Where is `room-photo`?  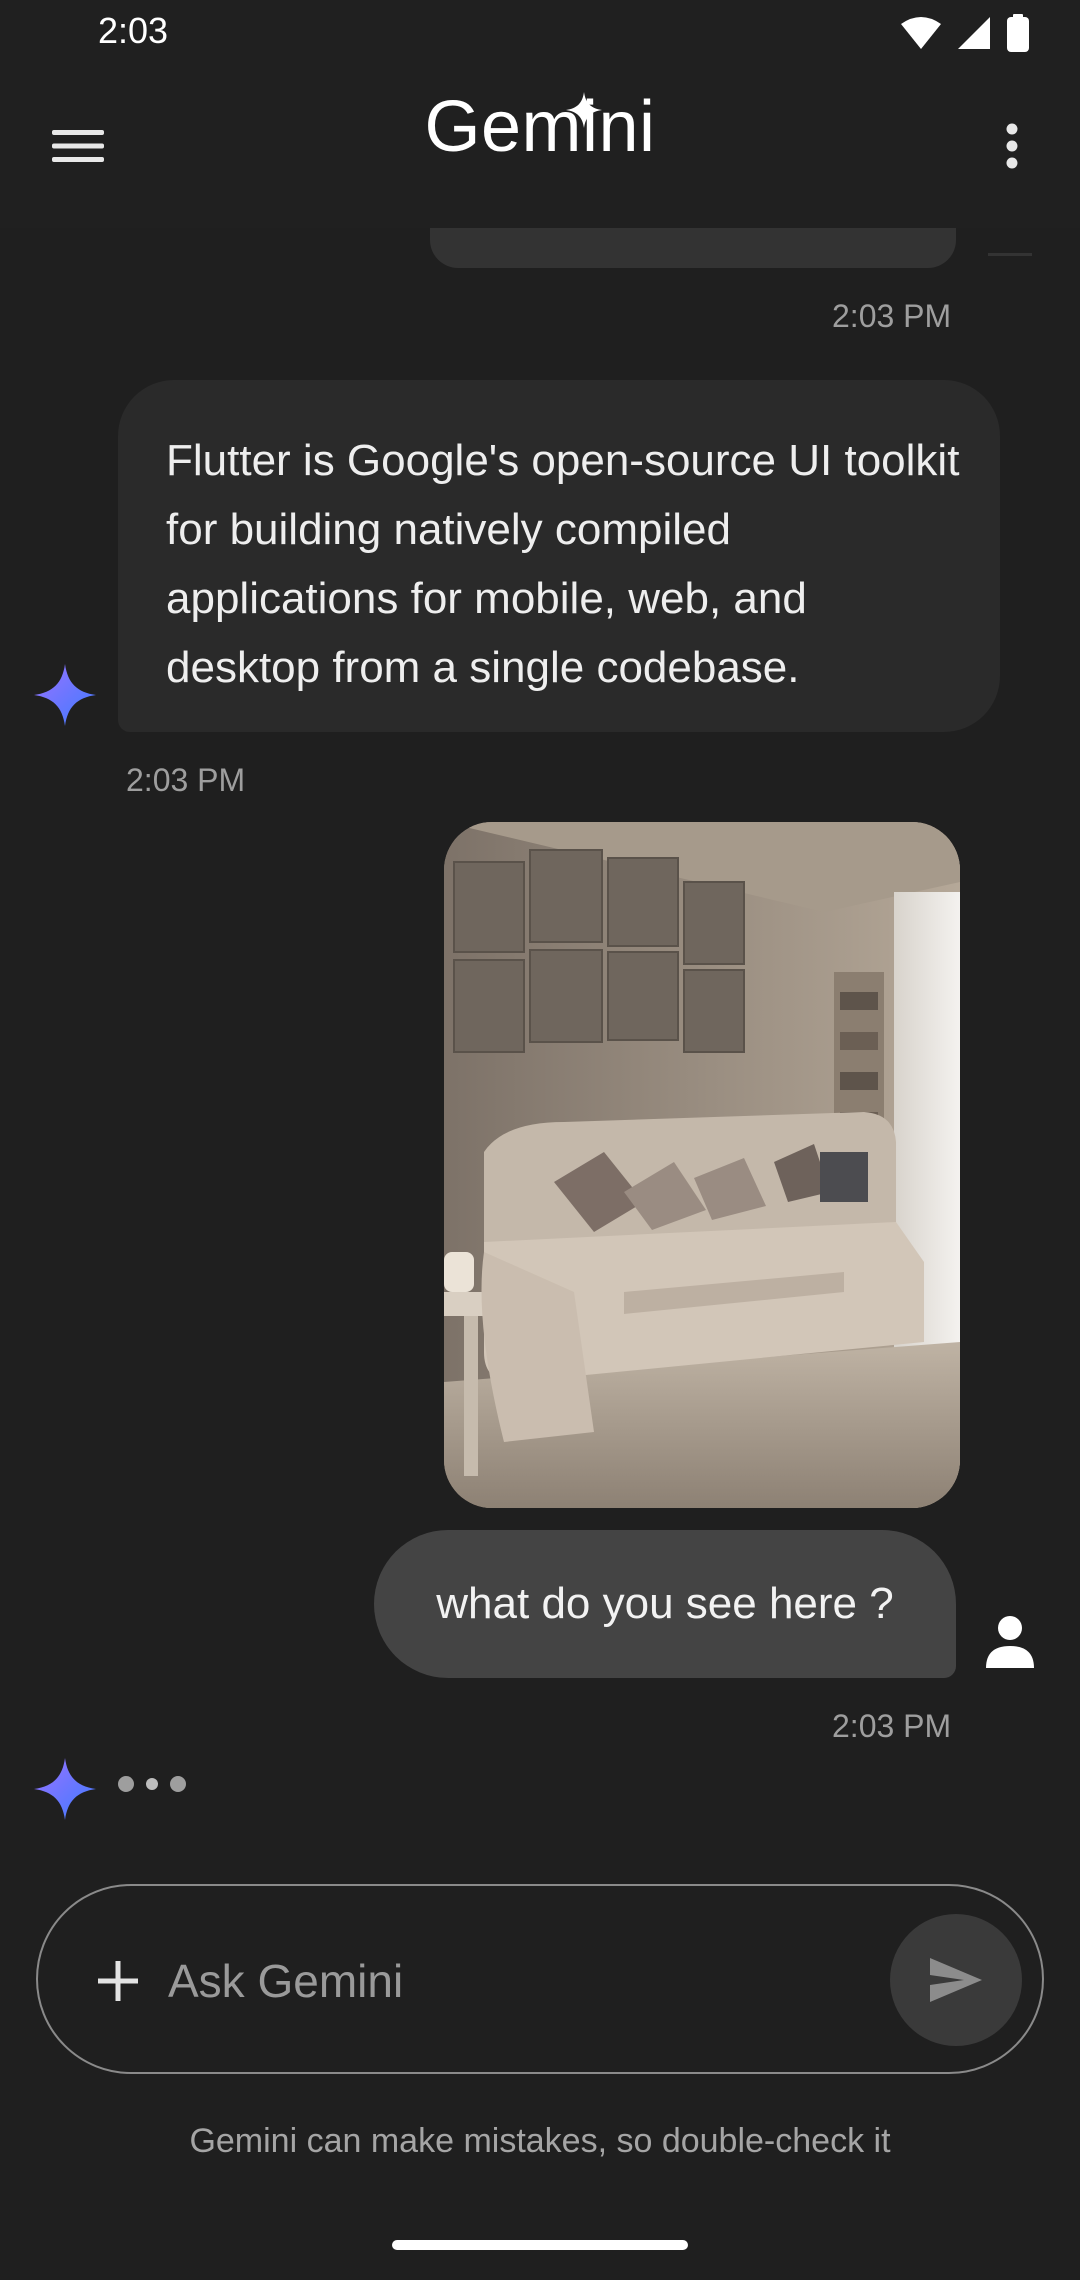 room-photo is located at coordinates (702, 1165).